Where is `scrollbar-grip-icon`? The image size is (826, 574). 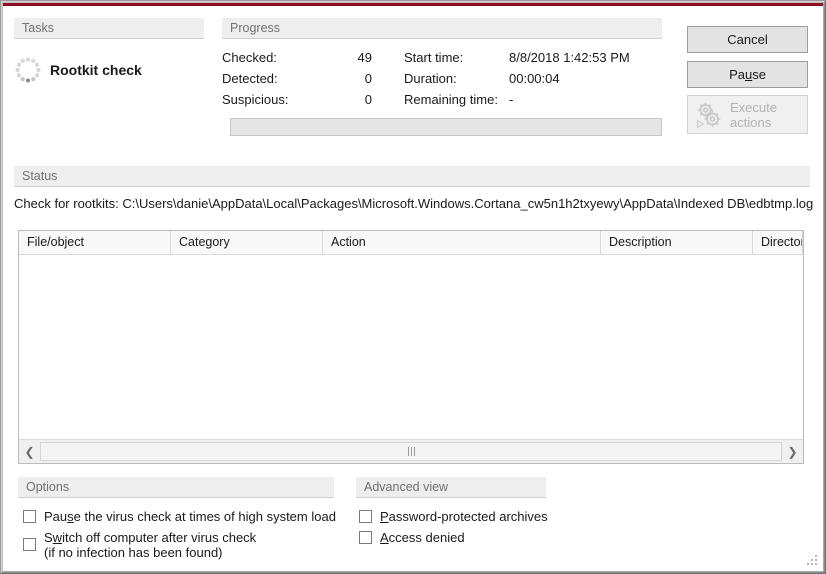 scrollbar-grip-icon is located at coordinates (411, 451).